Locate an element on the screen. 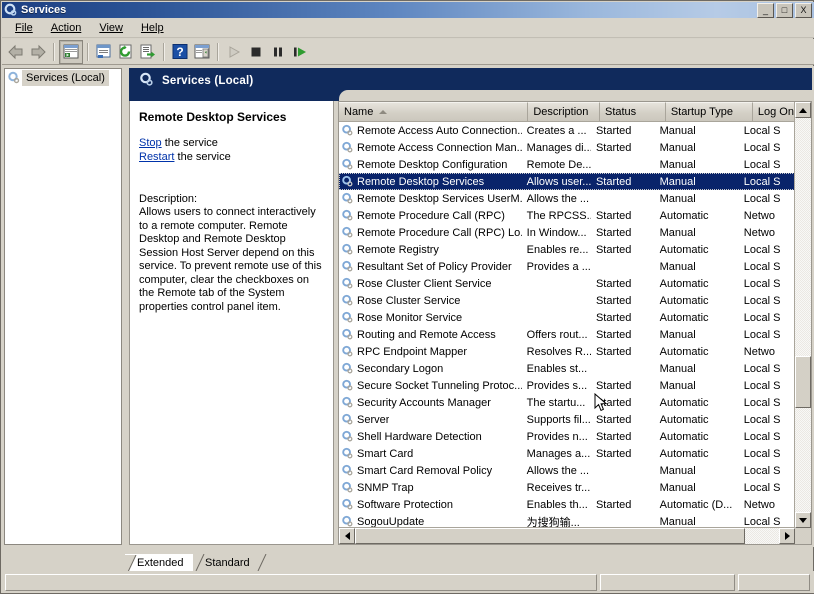 The image size is (814, 594). menu-file-label: File is located at coordinates (24, 27).